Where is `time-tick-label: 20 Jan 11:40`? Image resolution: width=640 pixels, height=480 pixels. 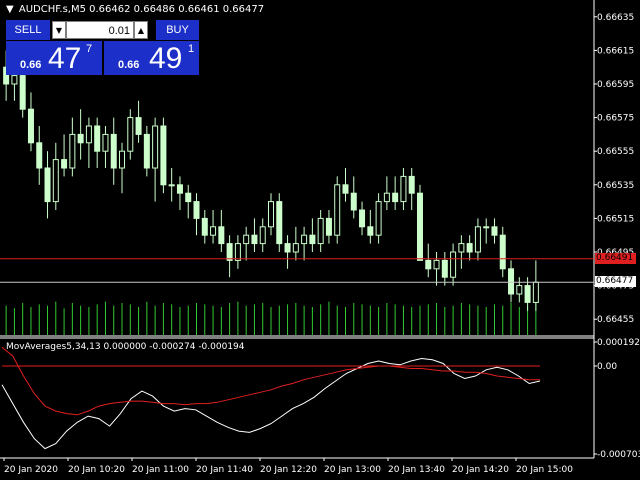 time-tick-label: 20 Jan 11:40 is located at coordinates (224, 470).